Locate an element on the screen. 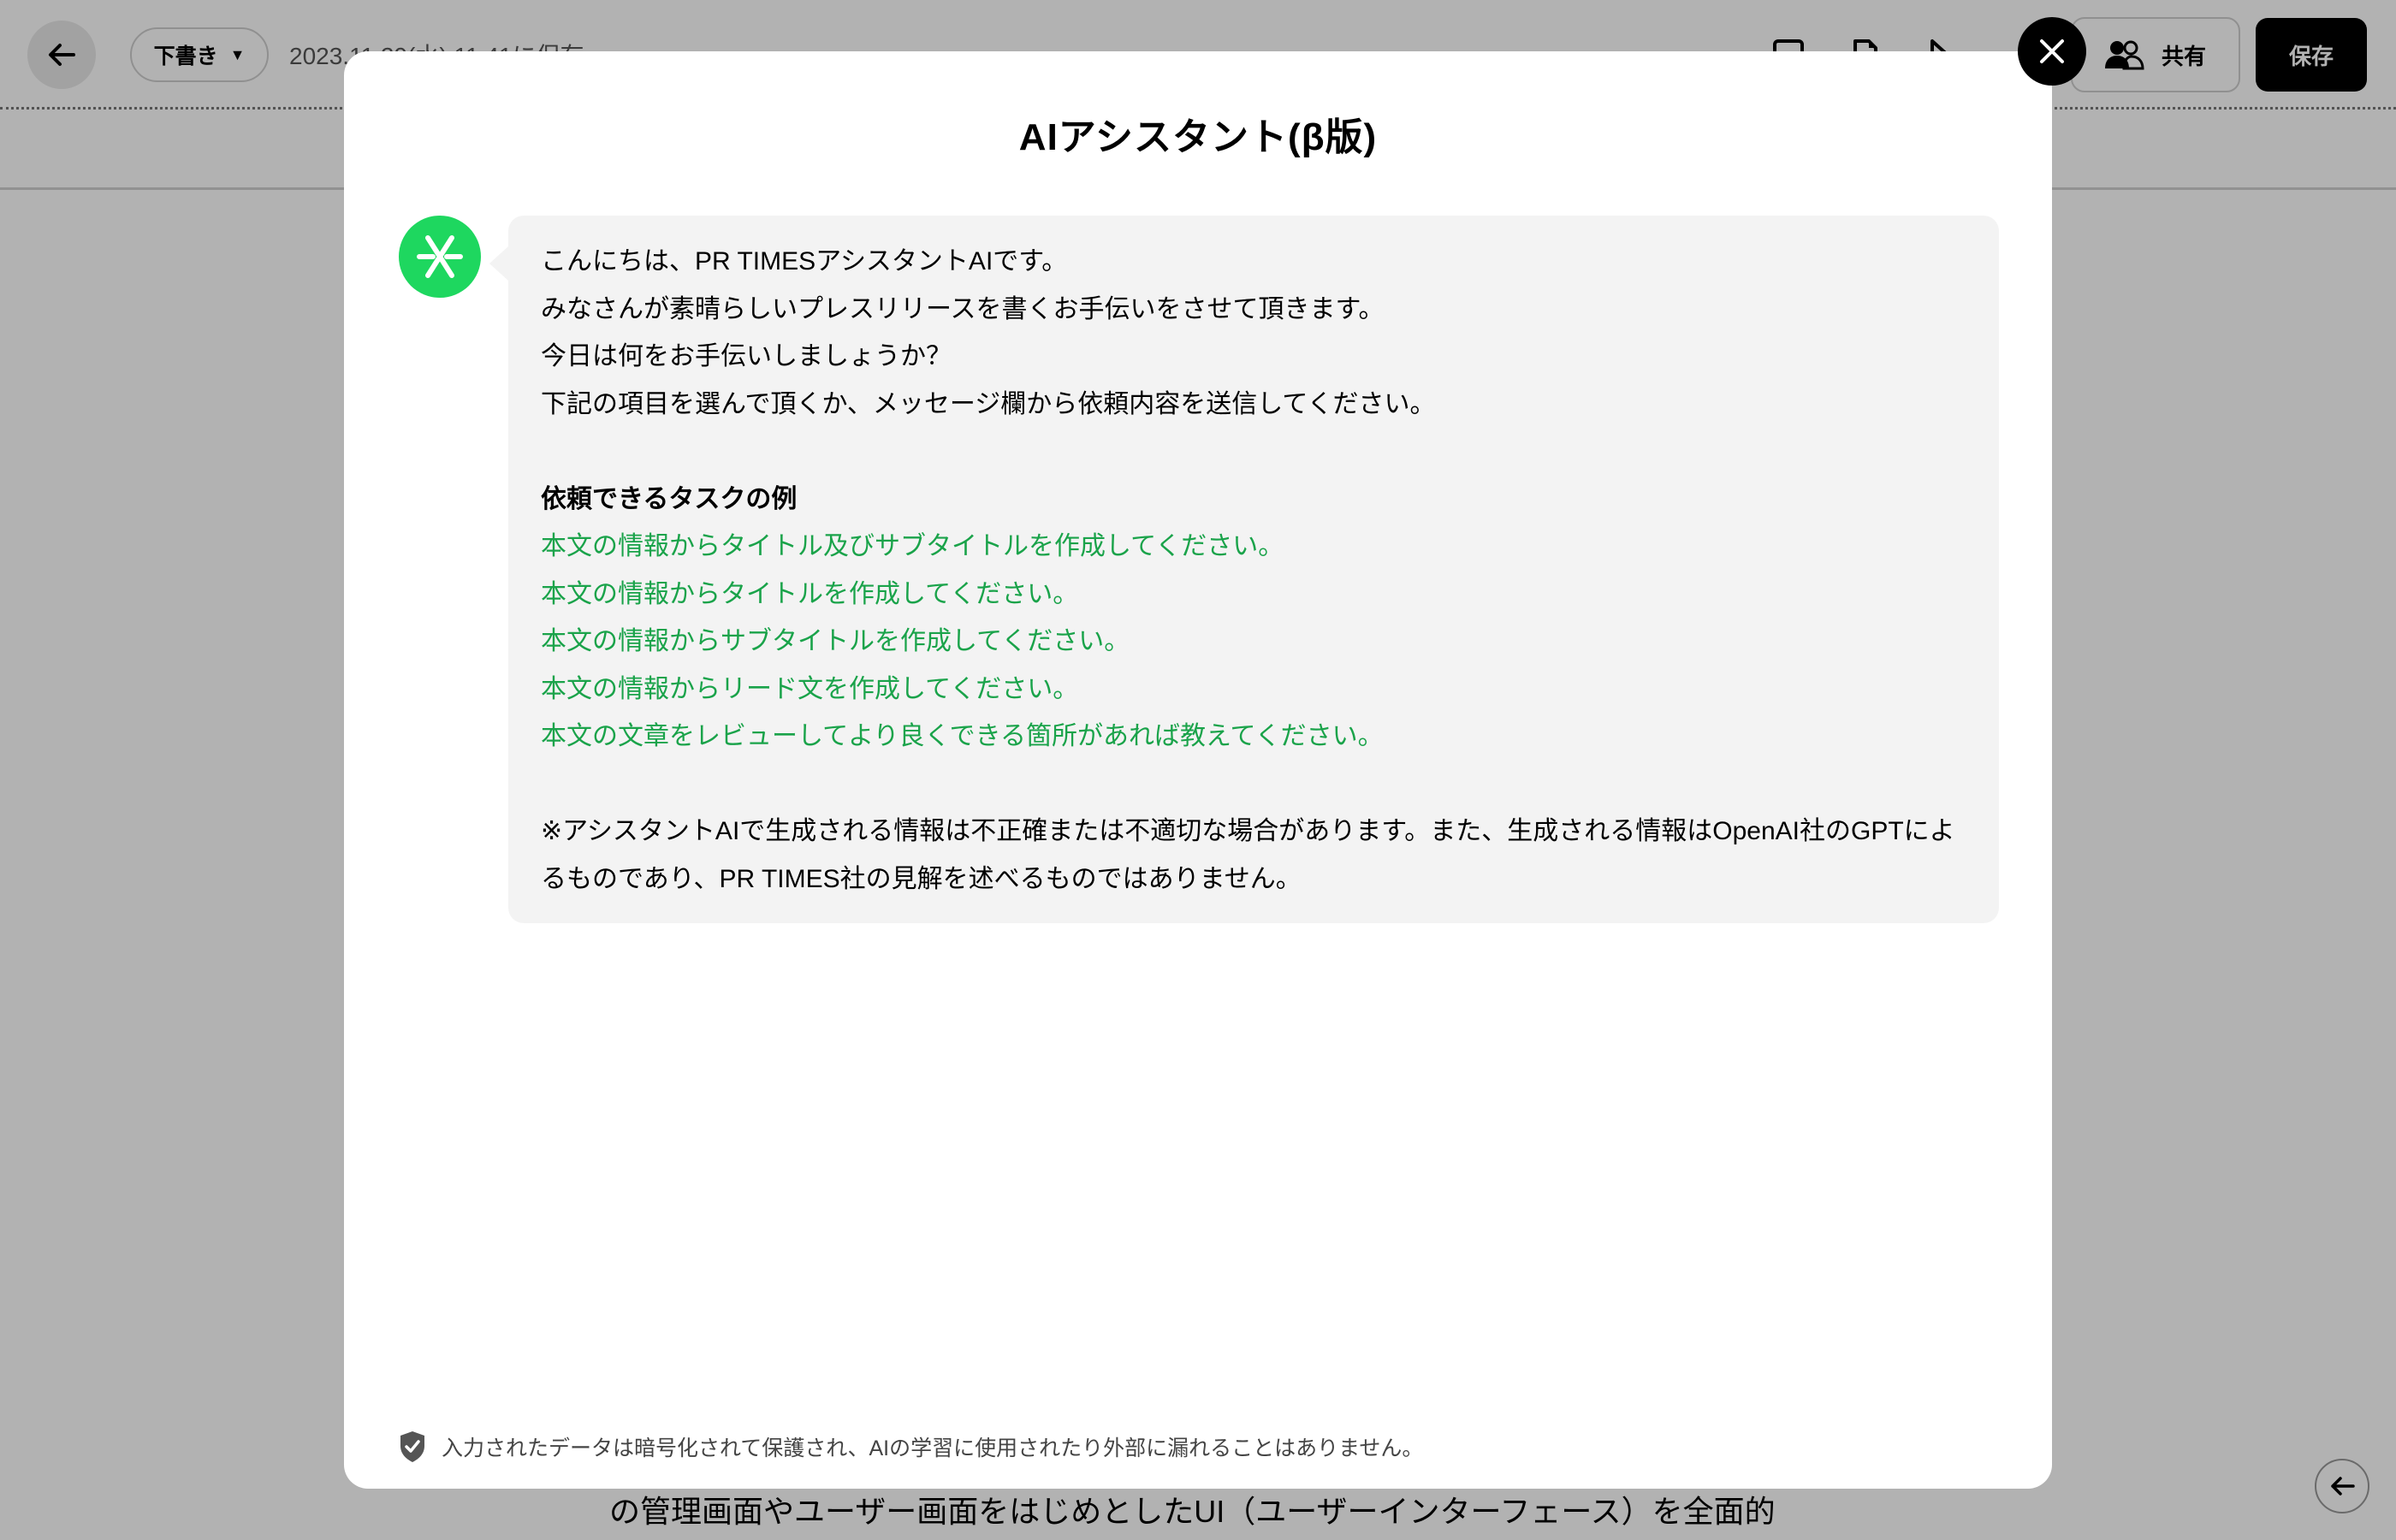  greeting-line: 下記の項目を選んで頂くか、メッセージ欄から依頼内容を送信してください。 is located at coordinates (988, 403).